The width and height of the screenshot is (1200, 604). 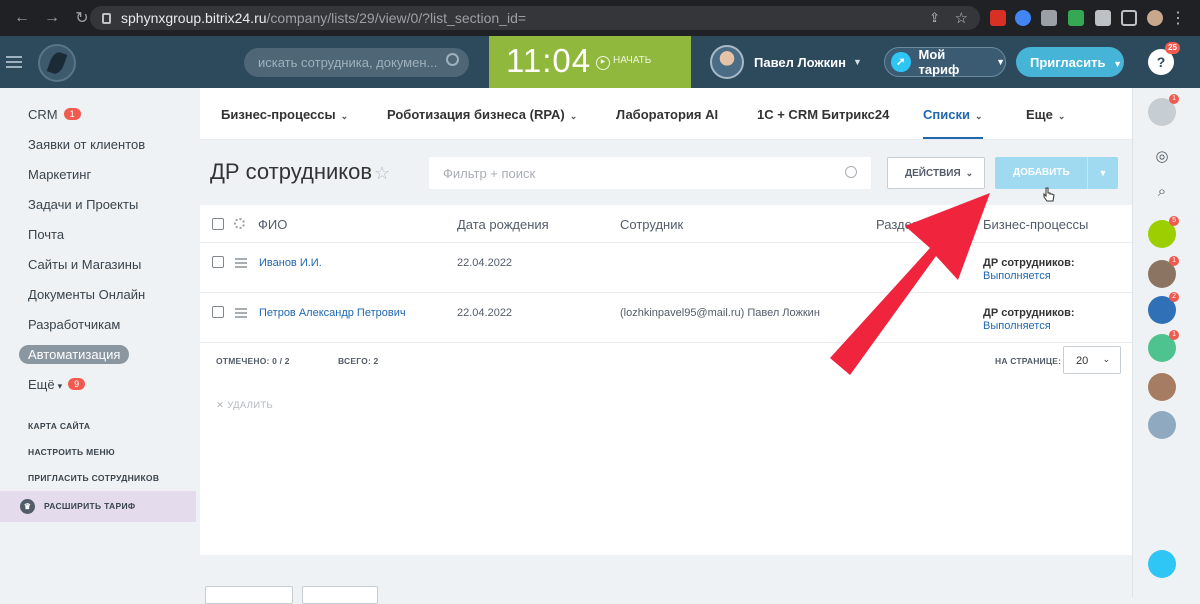 What do you see at coordinates (86, 294) in the screenshot?
I see `sidebar-item-documents: Документы Онлайн` at bounding box center [86, 294].